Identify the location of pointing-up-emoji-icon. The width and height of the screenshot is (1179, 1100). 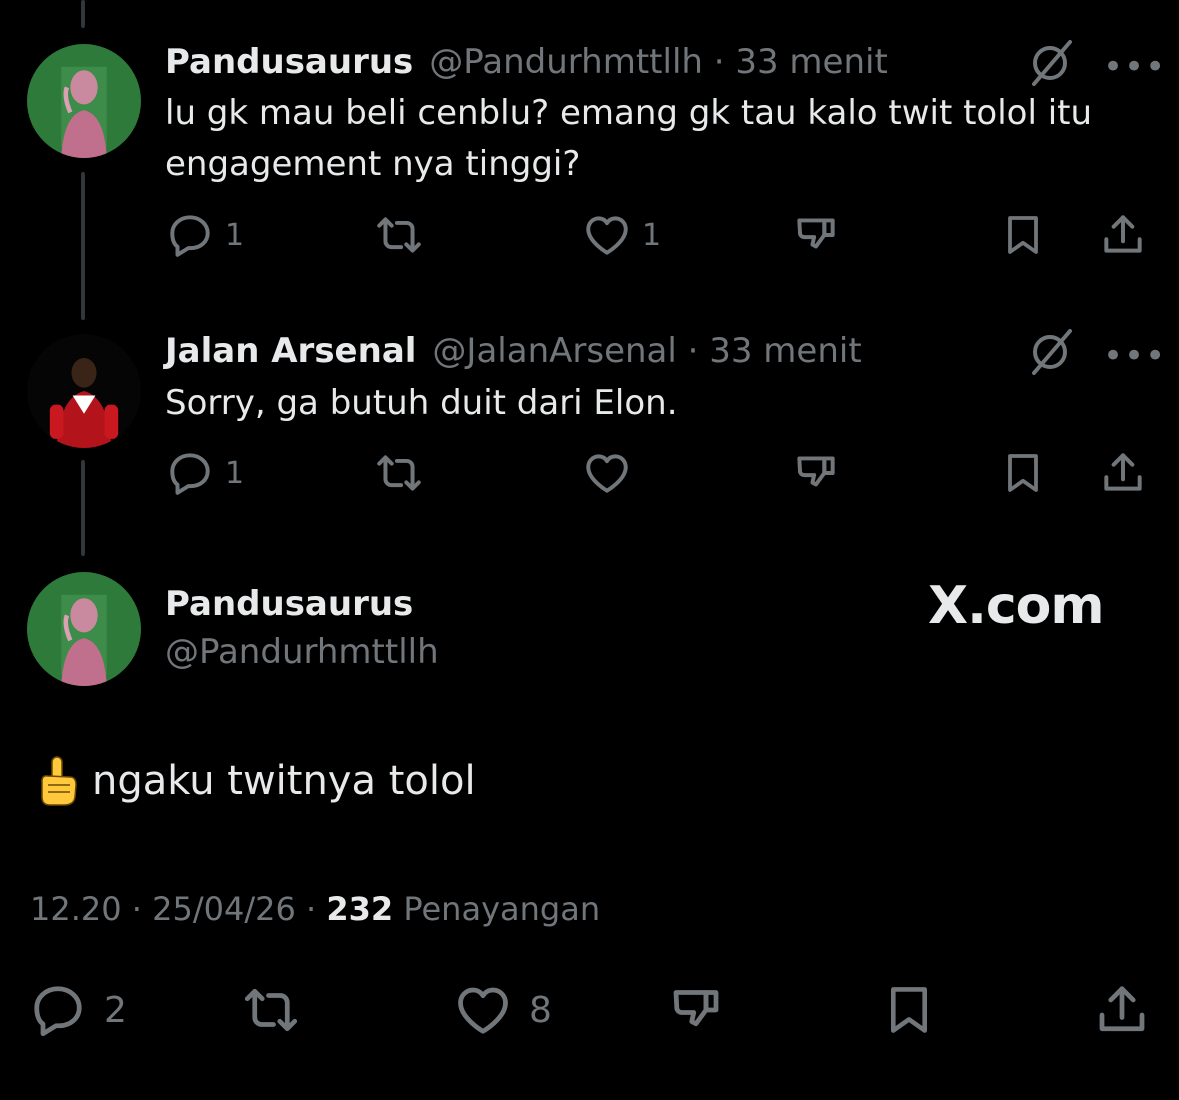
(59, 781).